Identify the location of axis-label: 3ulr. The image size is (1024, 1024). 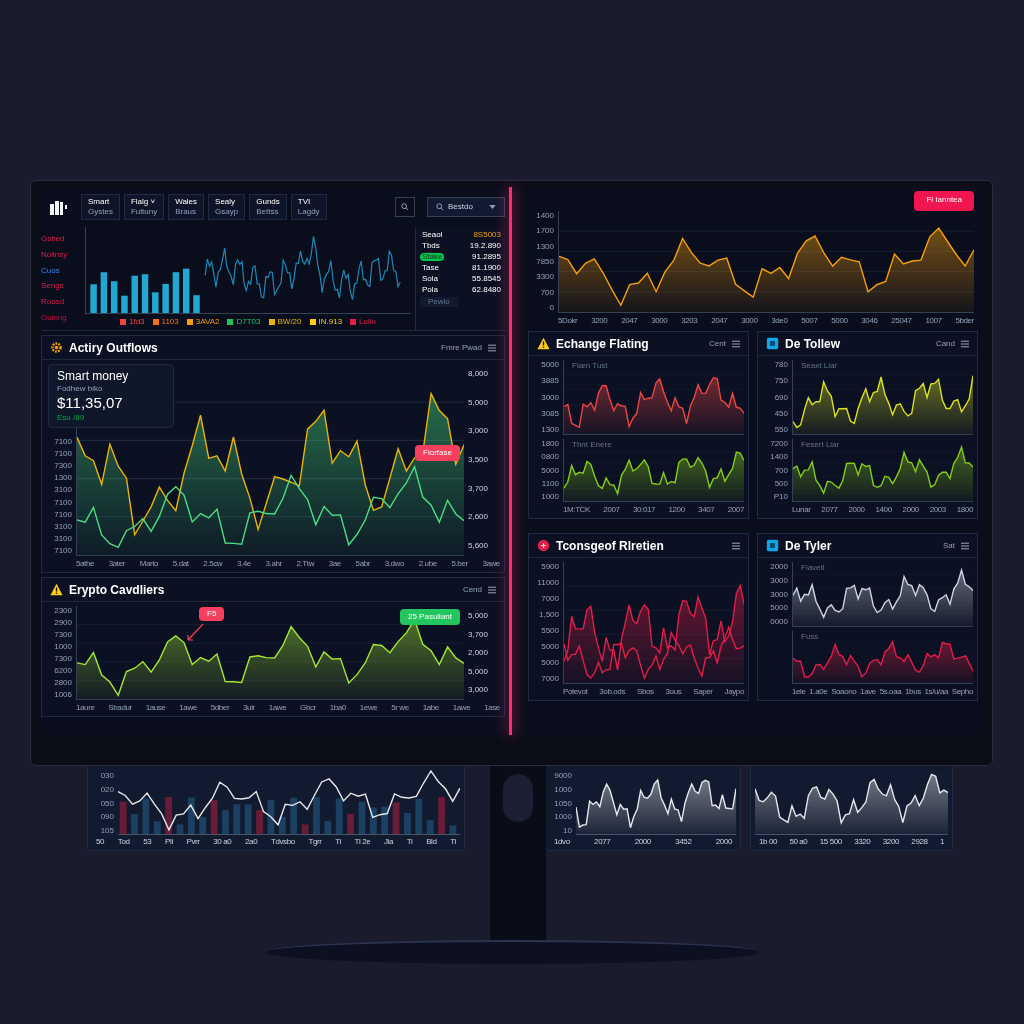
(249, 708).